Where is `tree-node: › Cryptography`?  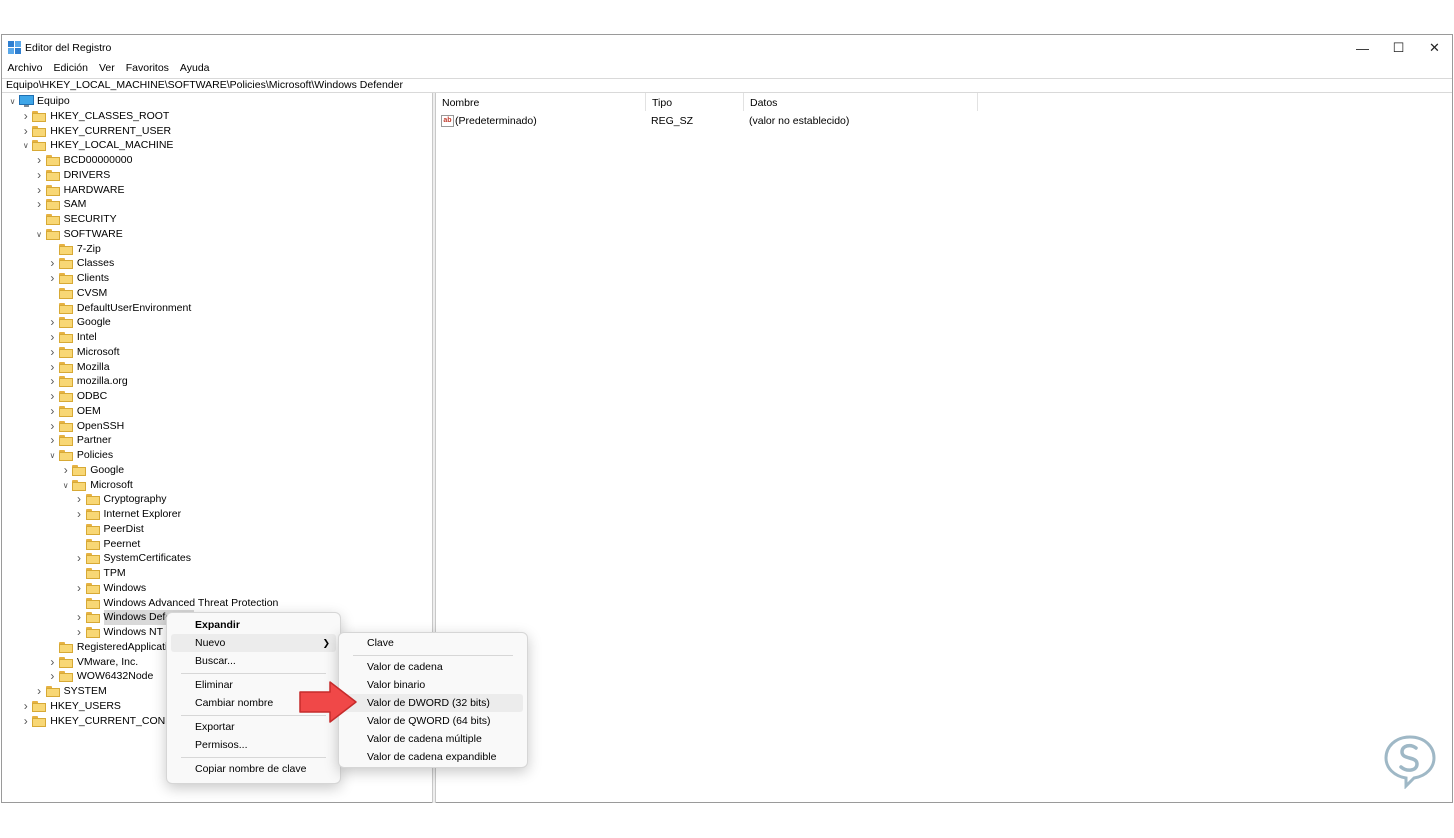 tree-node: › Cryptography is located at coordinates (217, 499).